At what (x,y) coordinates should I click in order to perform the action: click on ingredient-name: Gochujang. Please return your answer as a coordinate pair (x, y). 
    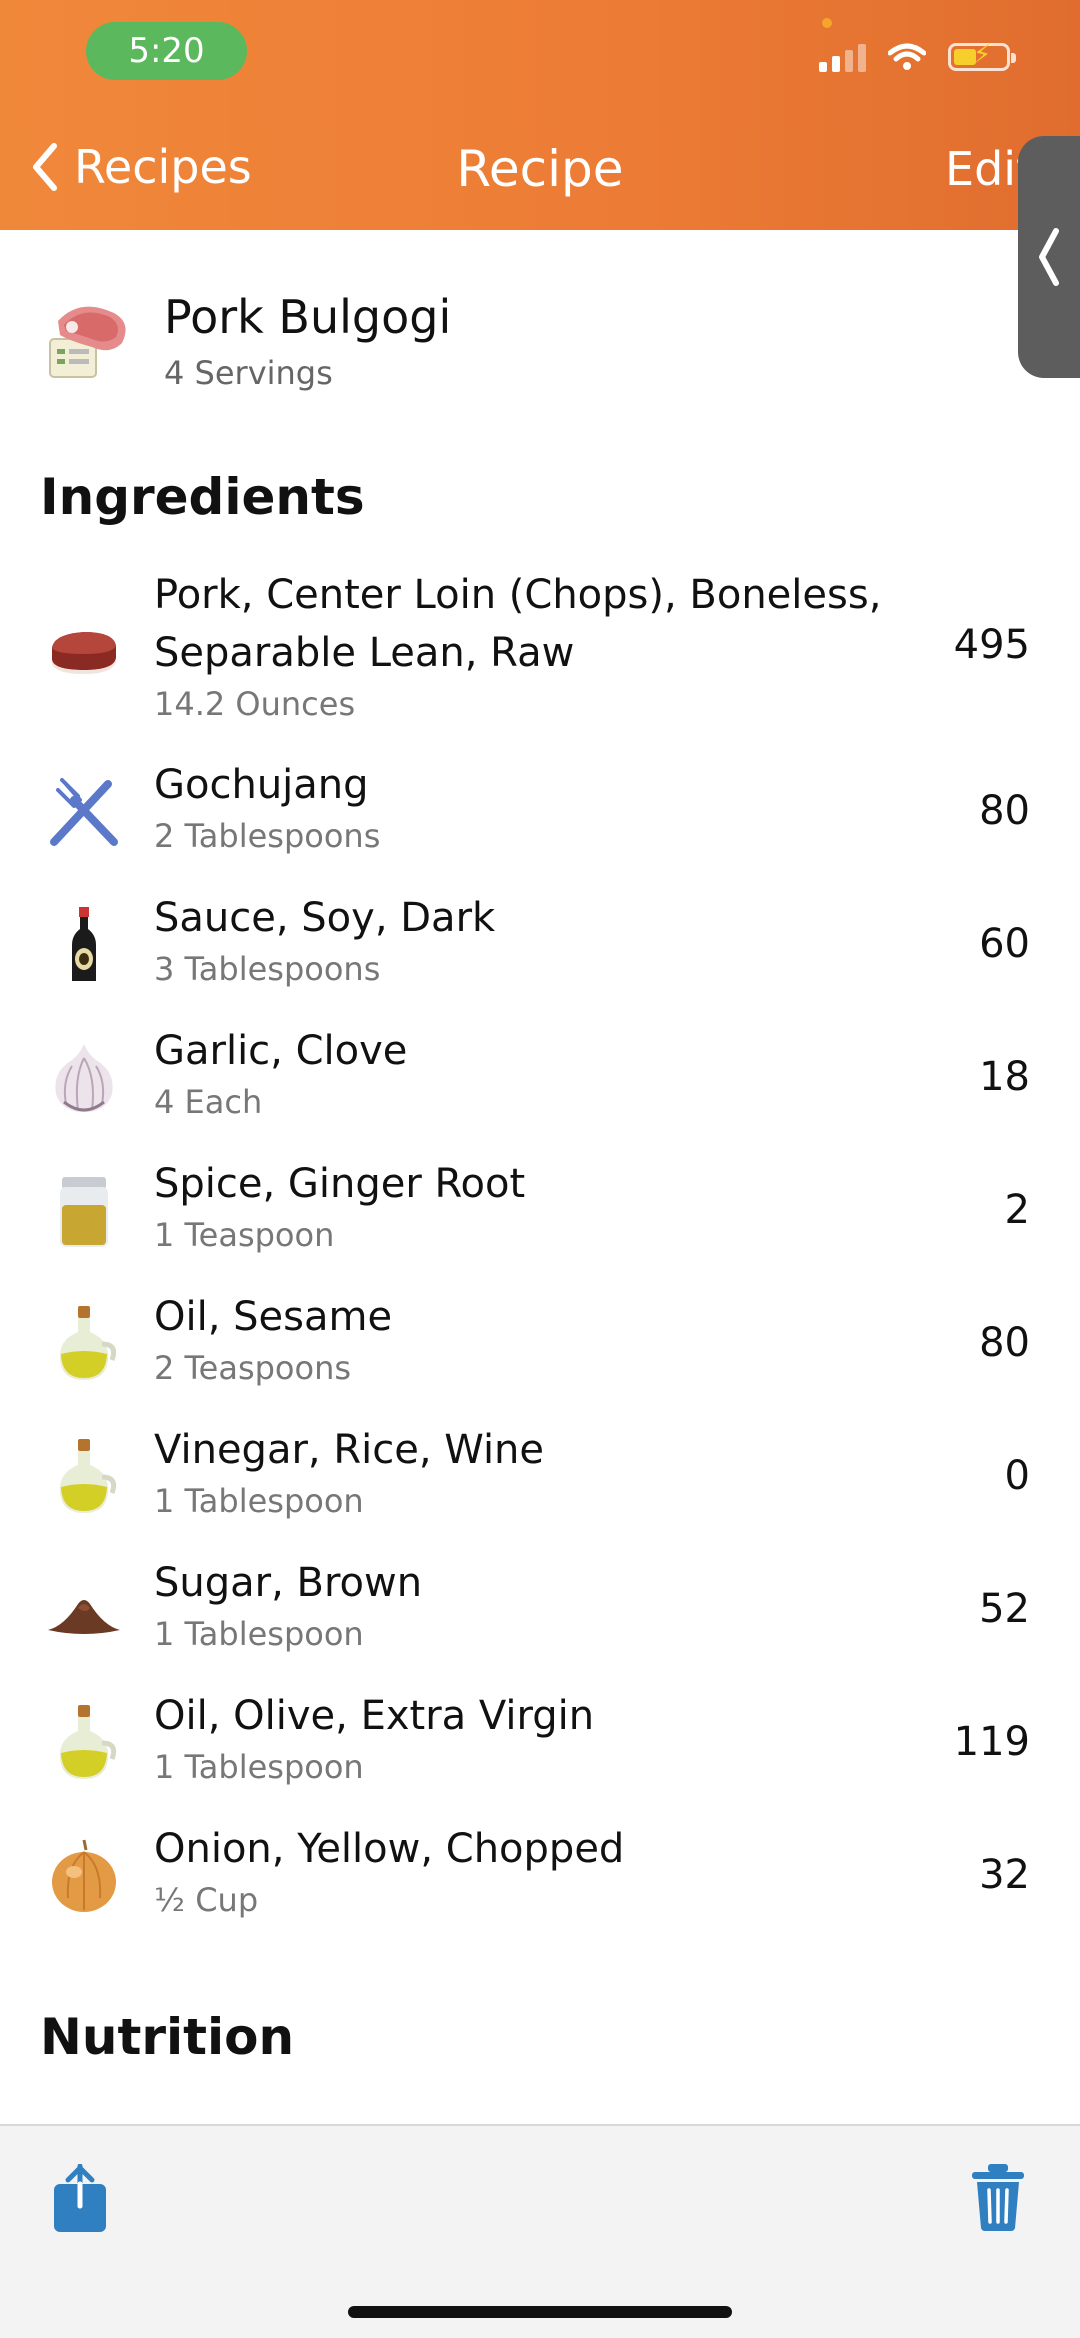
    Looking at the image, I should click on (261, 785).